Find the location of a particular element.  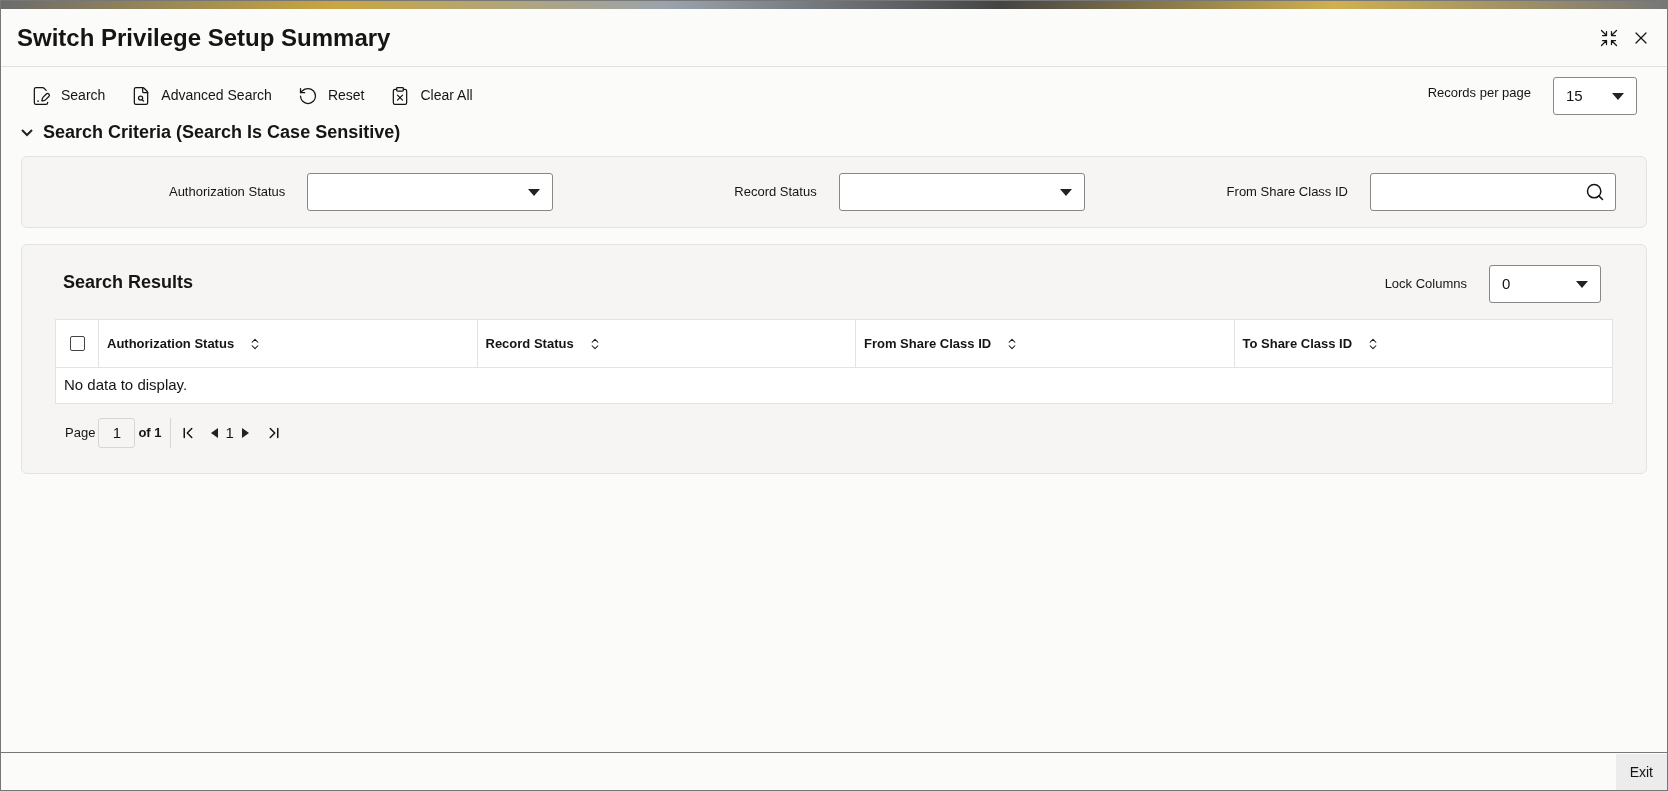

next-icon is located at coordinates (245, 433).